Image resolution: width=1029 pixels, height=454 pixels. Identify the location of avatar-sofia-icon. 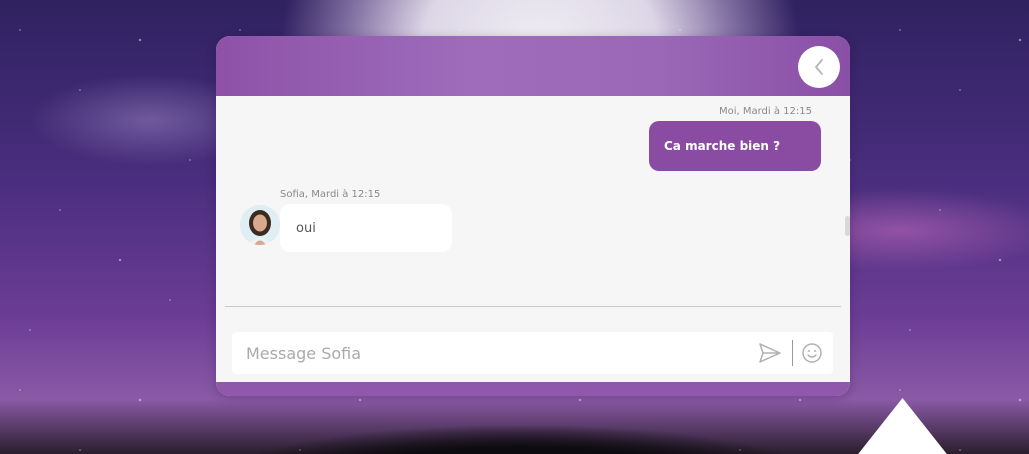
(260, 225).